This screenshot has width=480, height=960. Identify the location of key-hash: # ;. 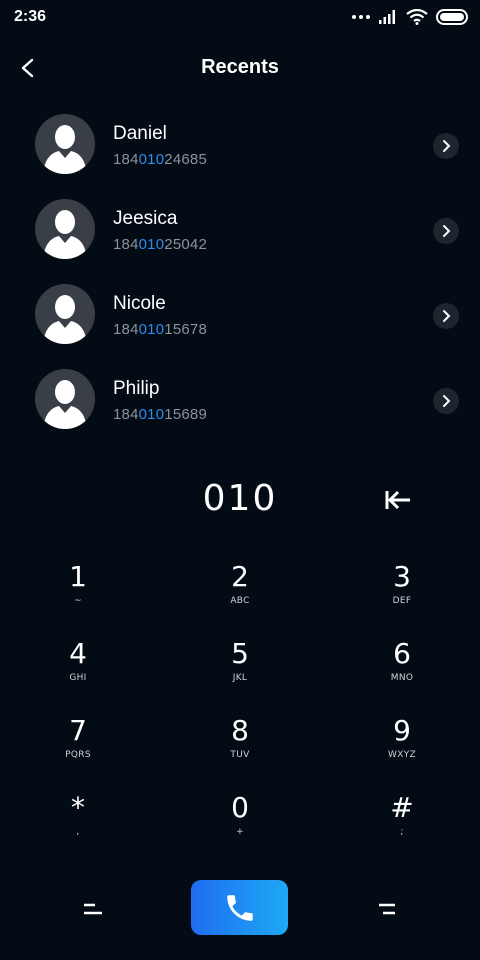
(402, 824).